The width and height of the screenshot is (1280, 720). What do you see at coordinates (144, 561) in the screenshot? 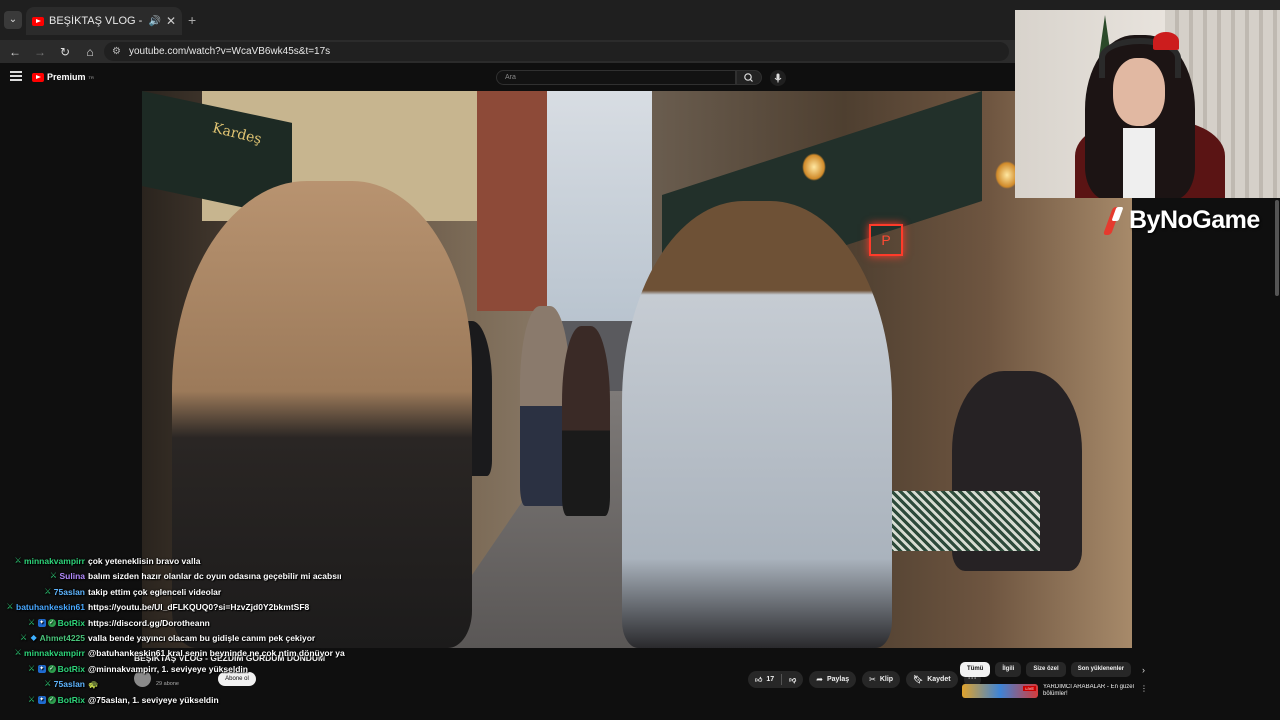
I see `chat-text: çok yeteneklisin bravo valla` at bounding box center [144, 561].